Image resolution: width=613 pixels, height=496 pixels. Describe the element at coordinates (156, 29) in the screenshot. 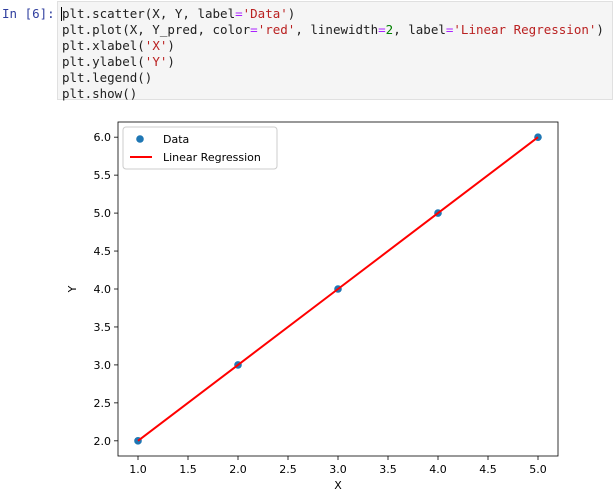

I see `code-token: plt.plot(X, Y_pred, color` at that location.